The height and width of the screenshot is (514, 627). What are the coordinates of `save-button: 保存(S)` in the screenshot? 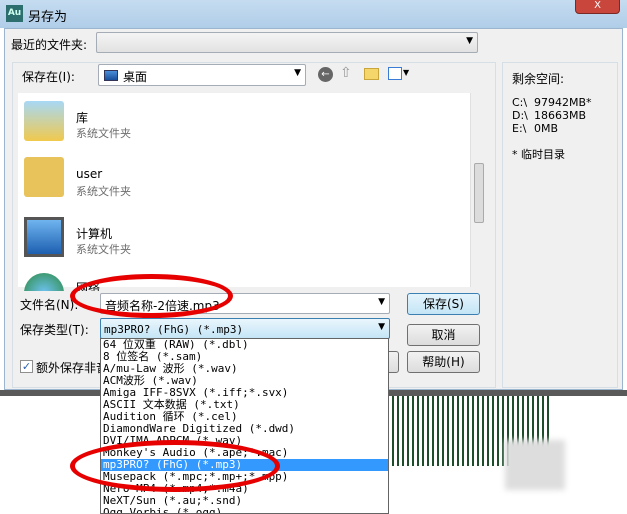 It's located at (443, 304).